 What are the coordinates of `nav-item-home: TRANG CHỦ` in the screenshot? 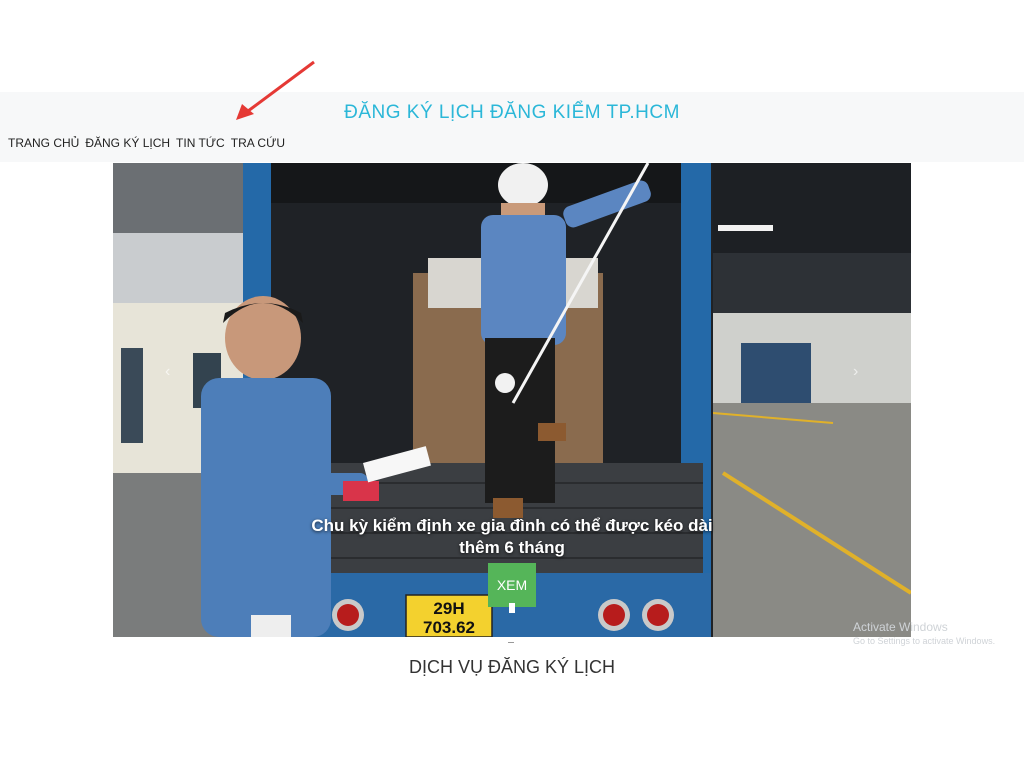 It's located at (43, 143).